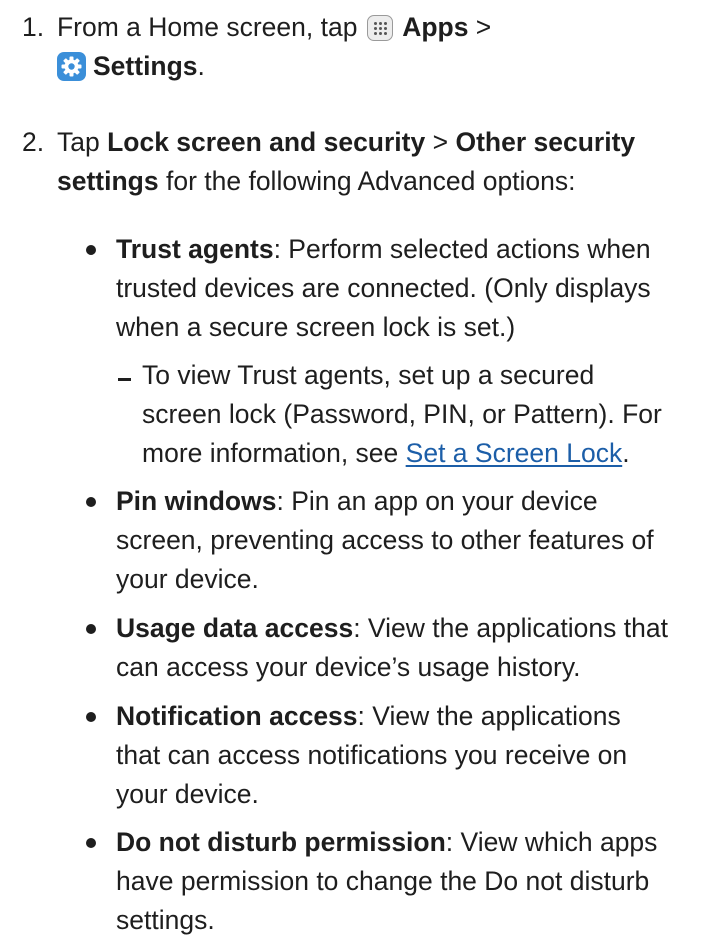 Image resolution: width=704 pixels, height=940 pixels. I want to click on text-segment: : Perform selected actions when, so click(462, 249).